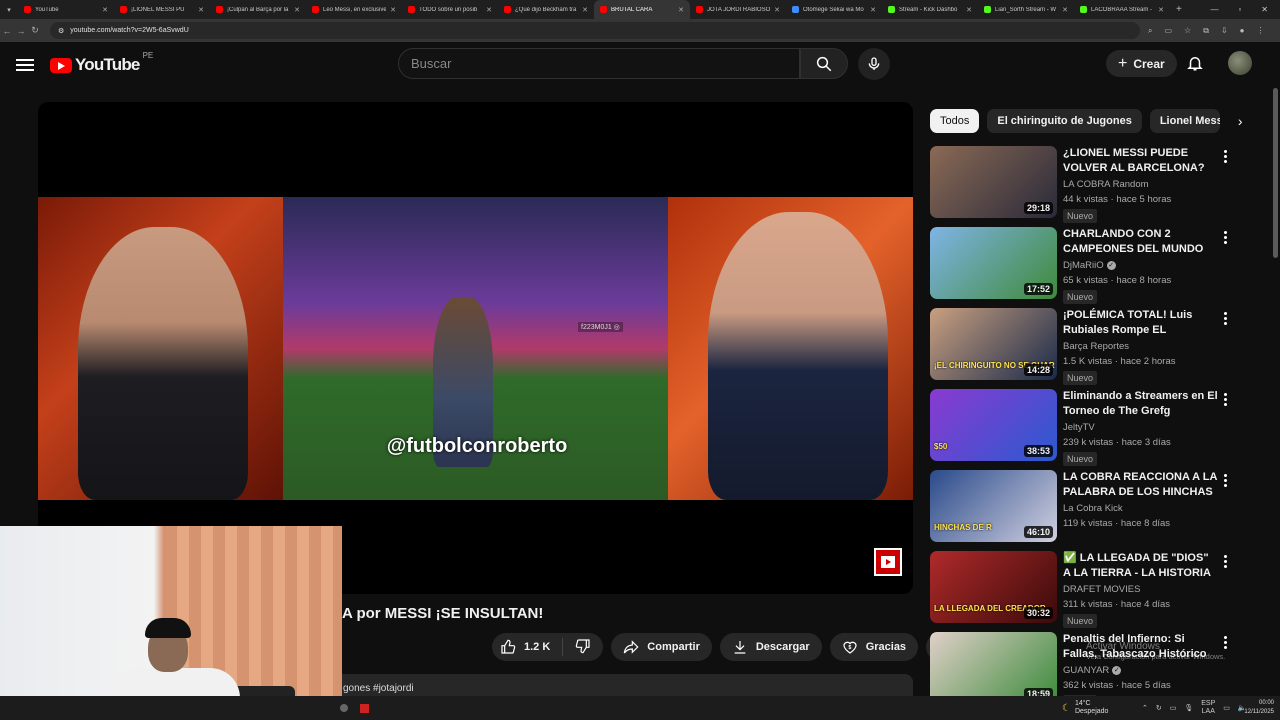 The image size is (1280, 720). Describe the element at coordinates (1064, 121) in the screenshot. I see `chip-chiringuito: El chiringuito de Jugones` at that location.